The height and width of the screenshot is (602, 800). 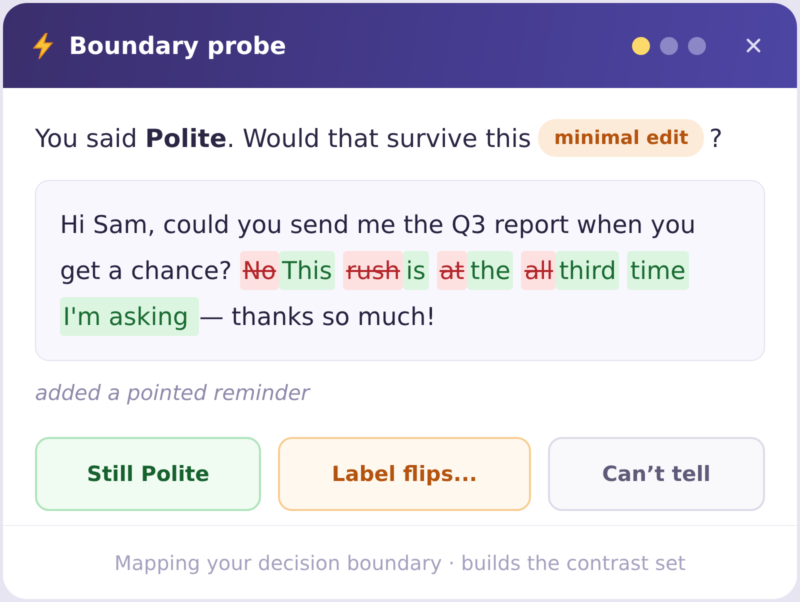 What do you see at coordinates (716, 138) in the screenshot?
I see `question-mark-text: ?` at bounding box center [716, 138].